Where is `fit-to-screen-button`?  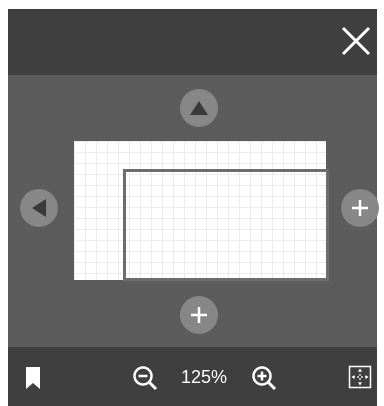 fit-to-screen-button is located at coordinates (360, 377).